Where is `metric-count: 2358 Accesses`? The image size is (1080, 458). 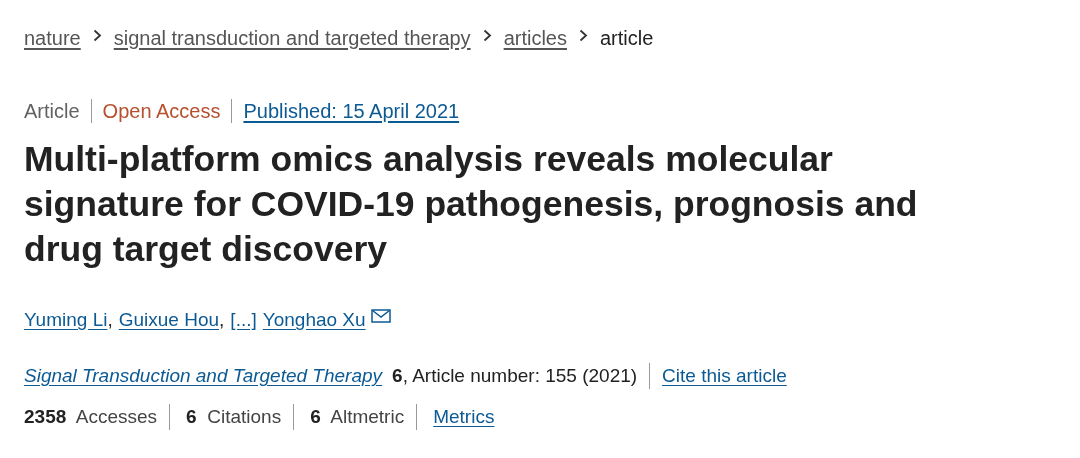 metric-count: 2358 Accesses is located at coordinates (91, 417).